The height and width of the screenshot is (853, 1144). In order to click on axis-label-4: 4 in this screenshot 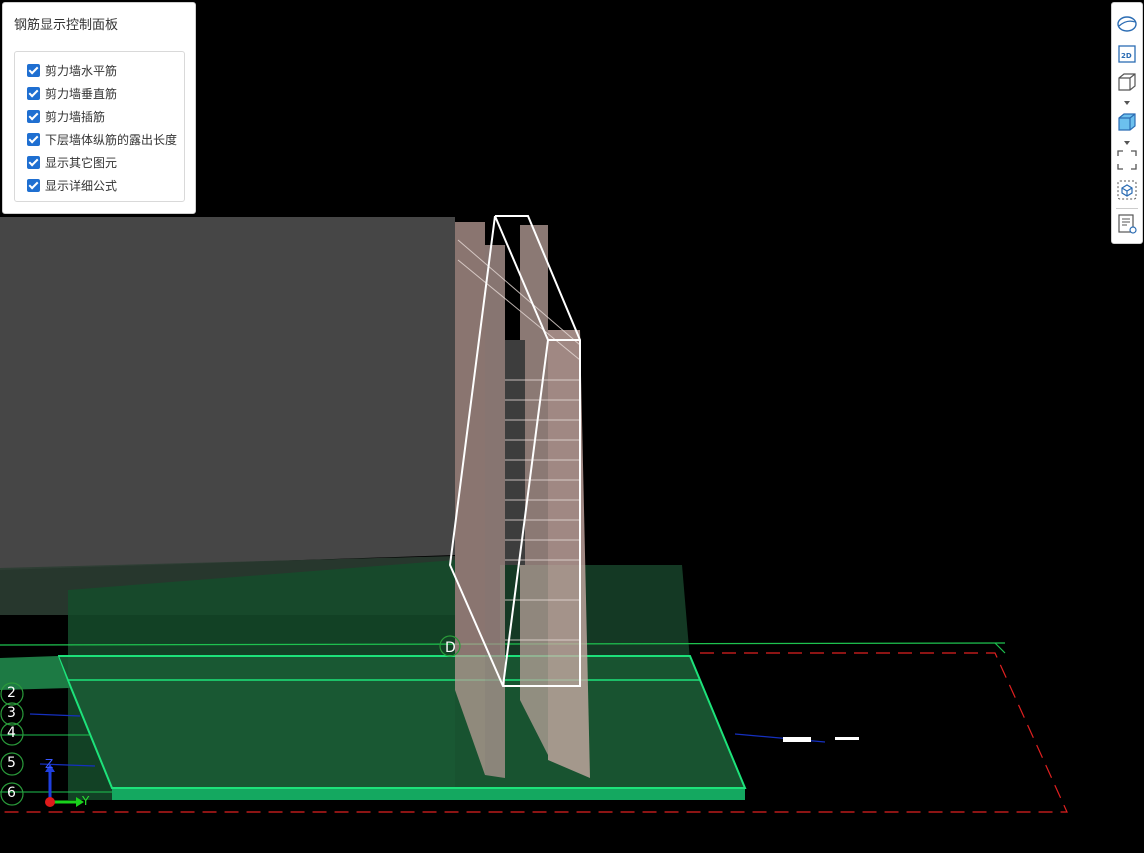, I will do `click(11, 733)`.